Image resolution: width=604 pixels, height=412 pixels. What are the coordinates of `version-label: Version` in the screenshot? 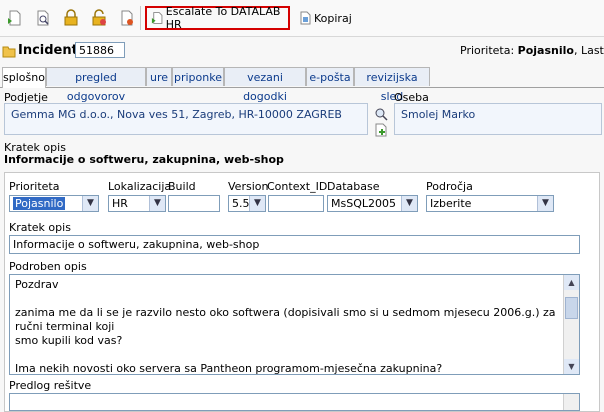 It's located at (248, 186).